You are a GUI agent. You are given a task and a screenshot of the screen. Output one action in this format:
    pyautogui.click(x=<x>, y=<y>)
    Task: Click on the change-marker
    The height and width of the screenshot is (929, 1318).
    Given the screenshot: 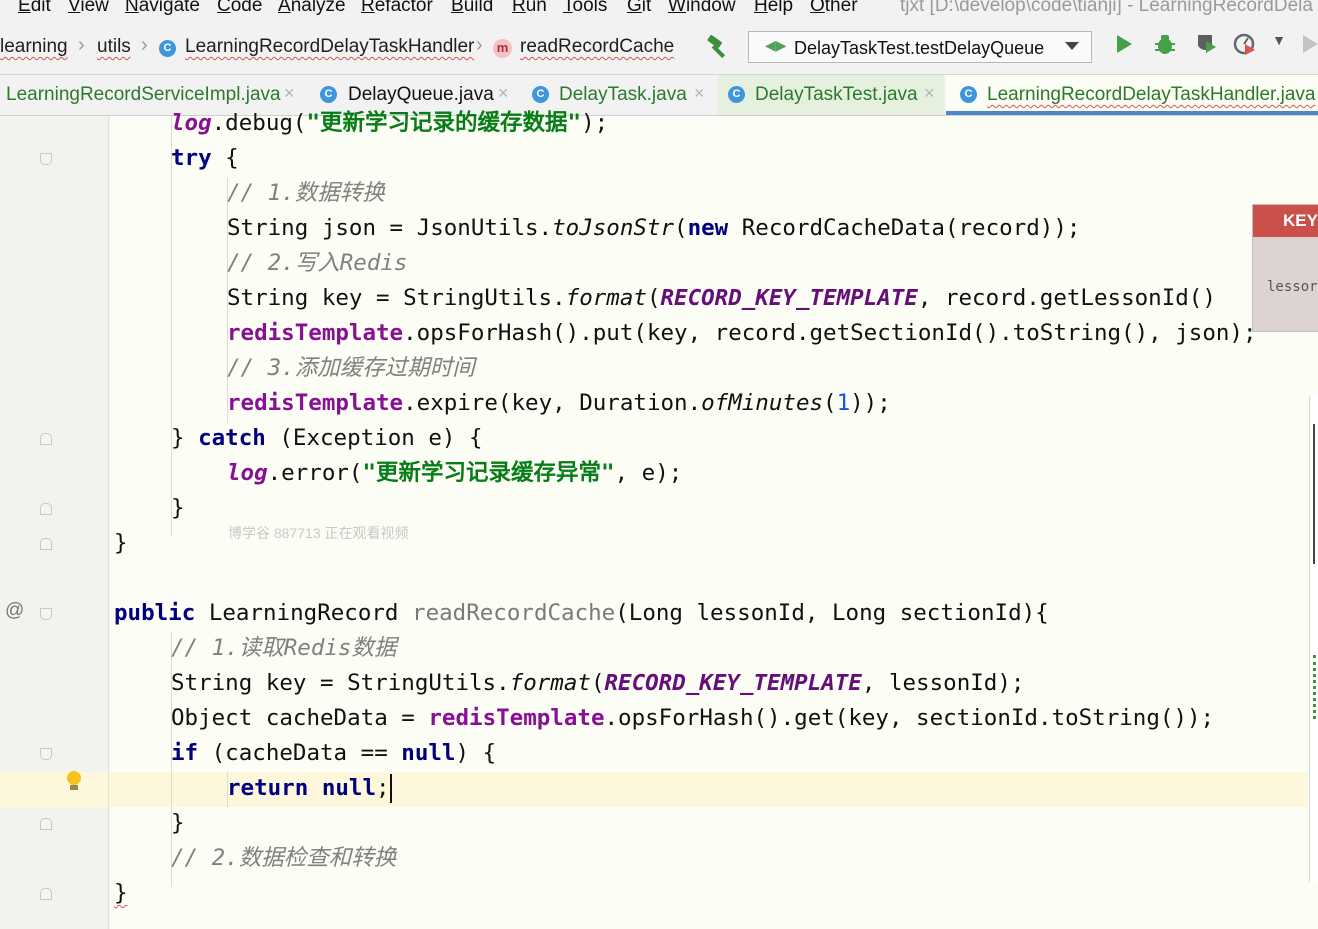 What is the action you would take?
    pyautogui.click(x=1315, y=687)
    